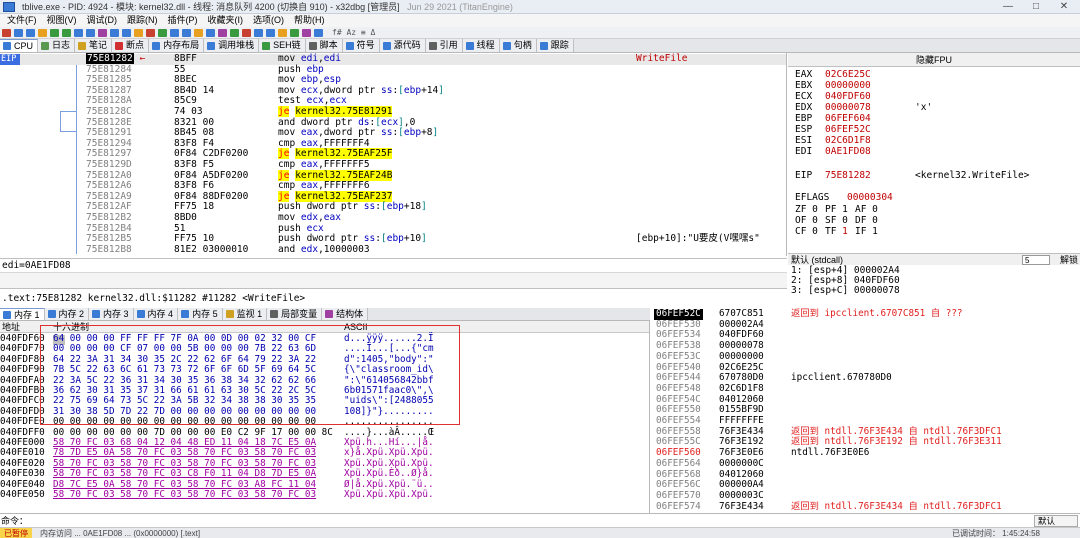  I want to click on menu-item: 插件(P), so click(183, 20).